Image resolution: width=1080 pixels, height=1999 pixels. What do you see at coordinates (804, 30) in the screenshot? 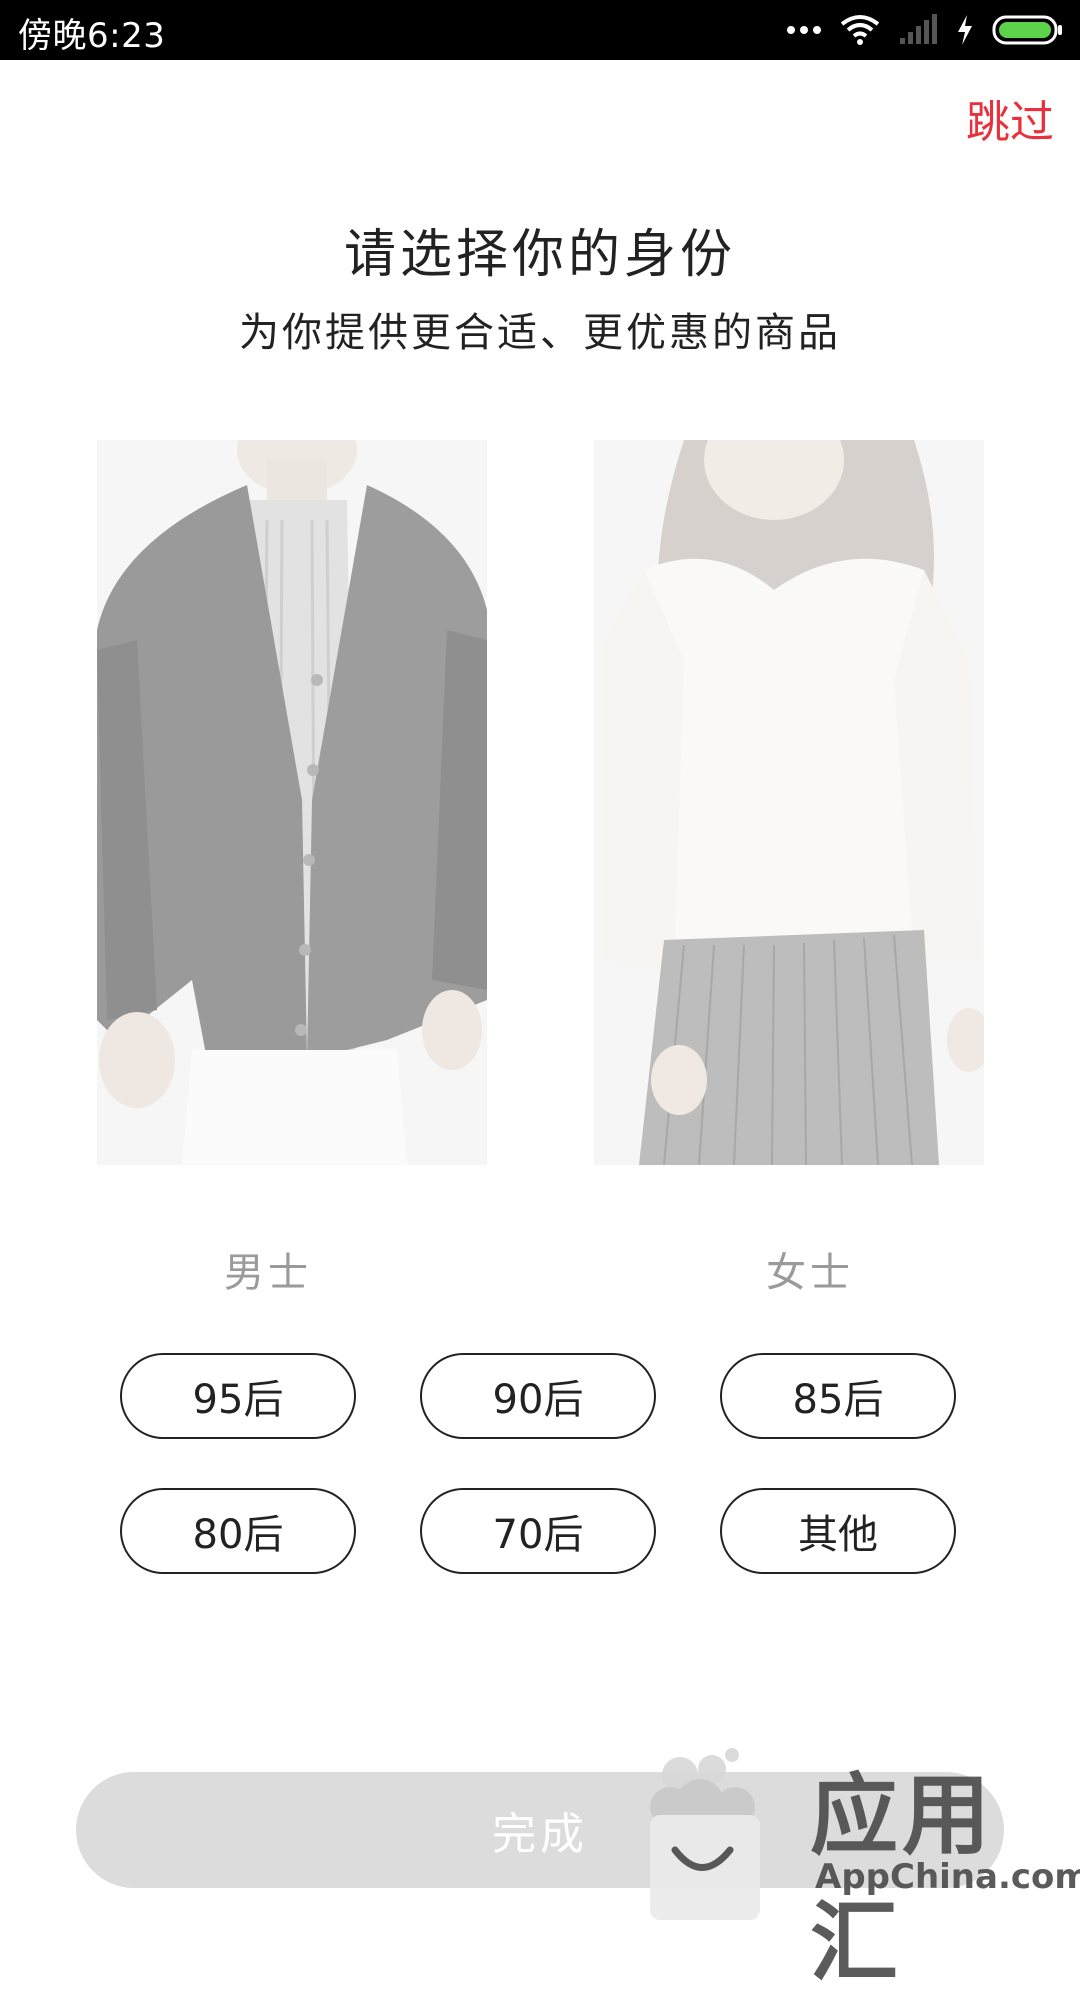
I see `more-dots-icon` at bounding box center [804, 30].